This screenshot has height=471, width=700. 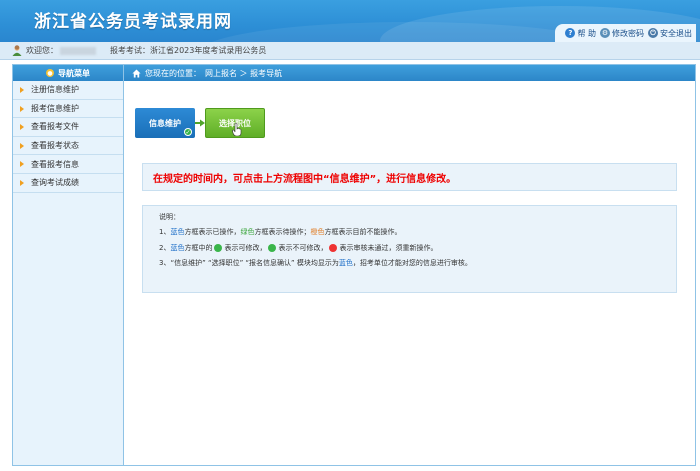 What do you see at coordinates (237, 129) in the screenshot?
I see `hand-cursor-icon` at bounding box center [237, 129].